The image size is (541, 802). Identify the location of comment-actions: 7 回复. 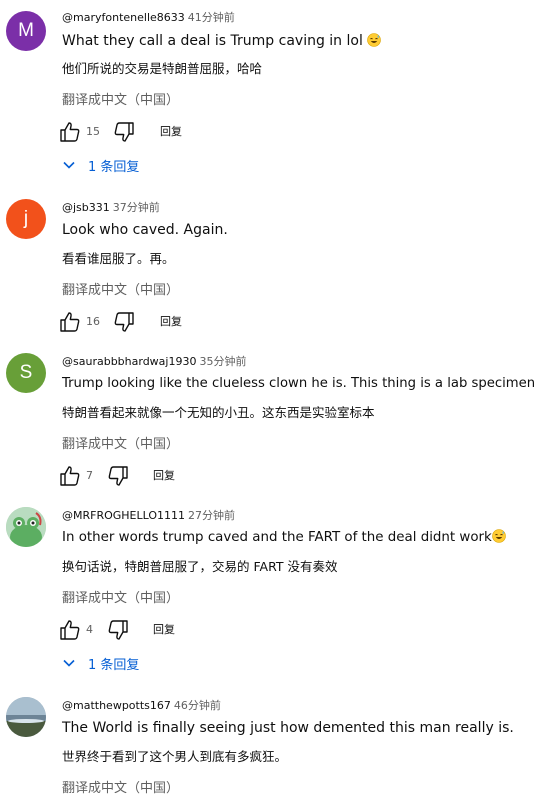
(208, 476).